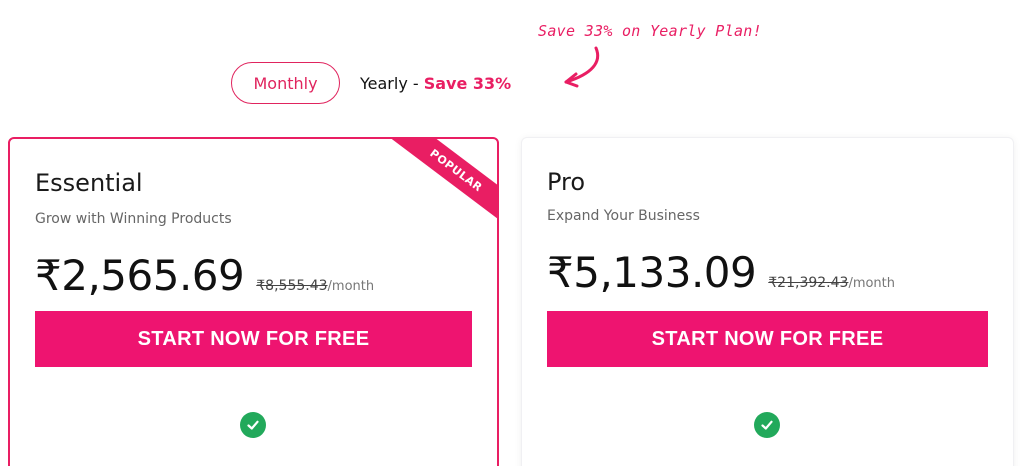 The height and width of the screenshot is (466, 1024). I want to click on price-row: ₹5,133.09 ₹21,392.43 /month, so click(721, 272).